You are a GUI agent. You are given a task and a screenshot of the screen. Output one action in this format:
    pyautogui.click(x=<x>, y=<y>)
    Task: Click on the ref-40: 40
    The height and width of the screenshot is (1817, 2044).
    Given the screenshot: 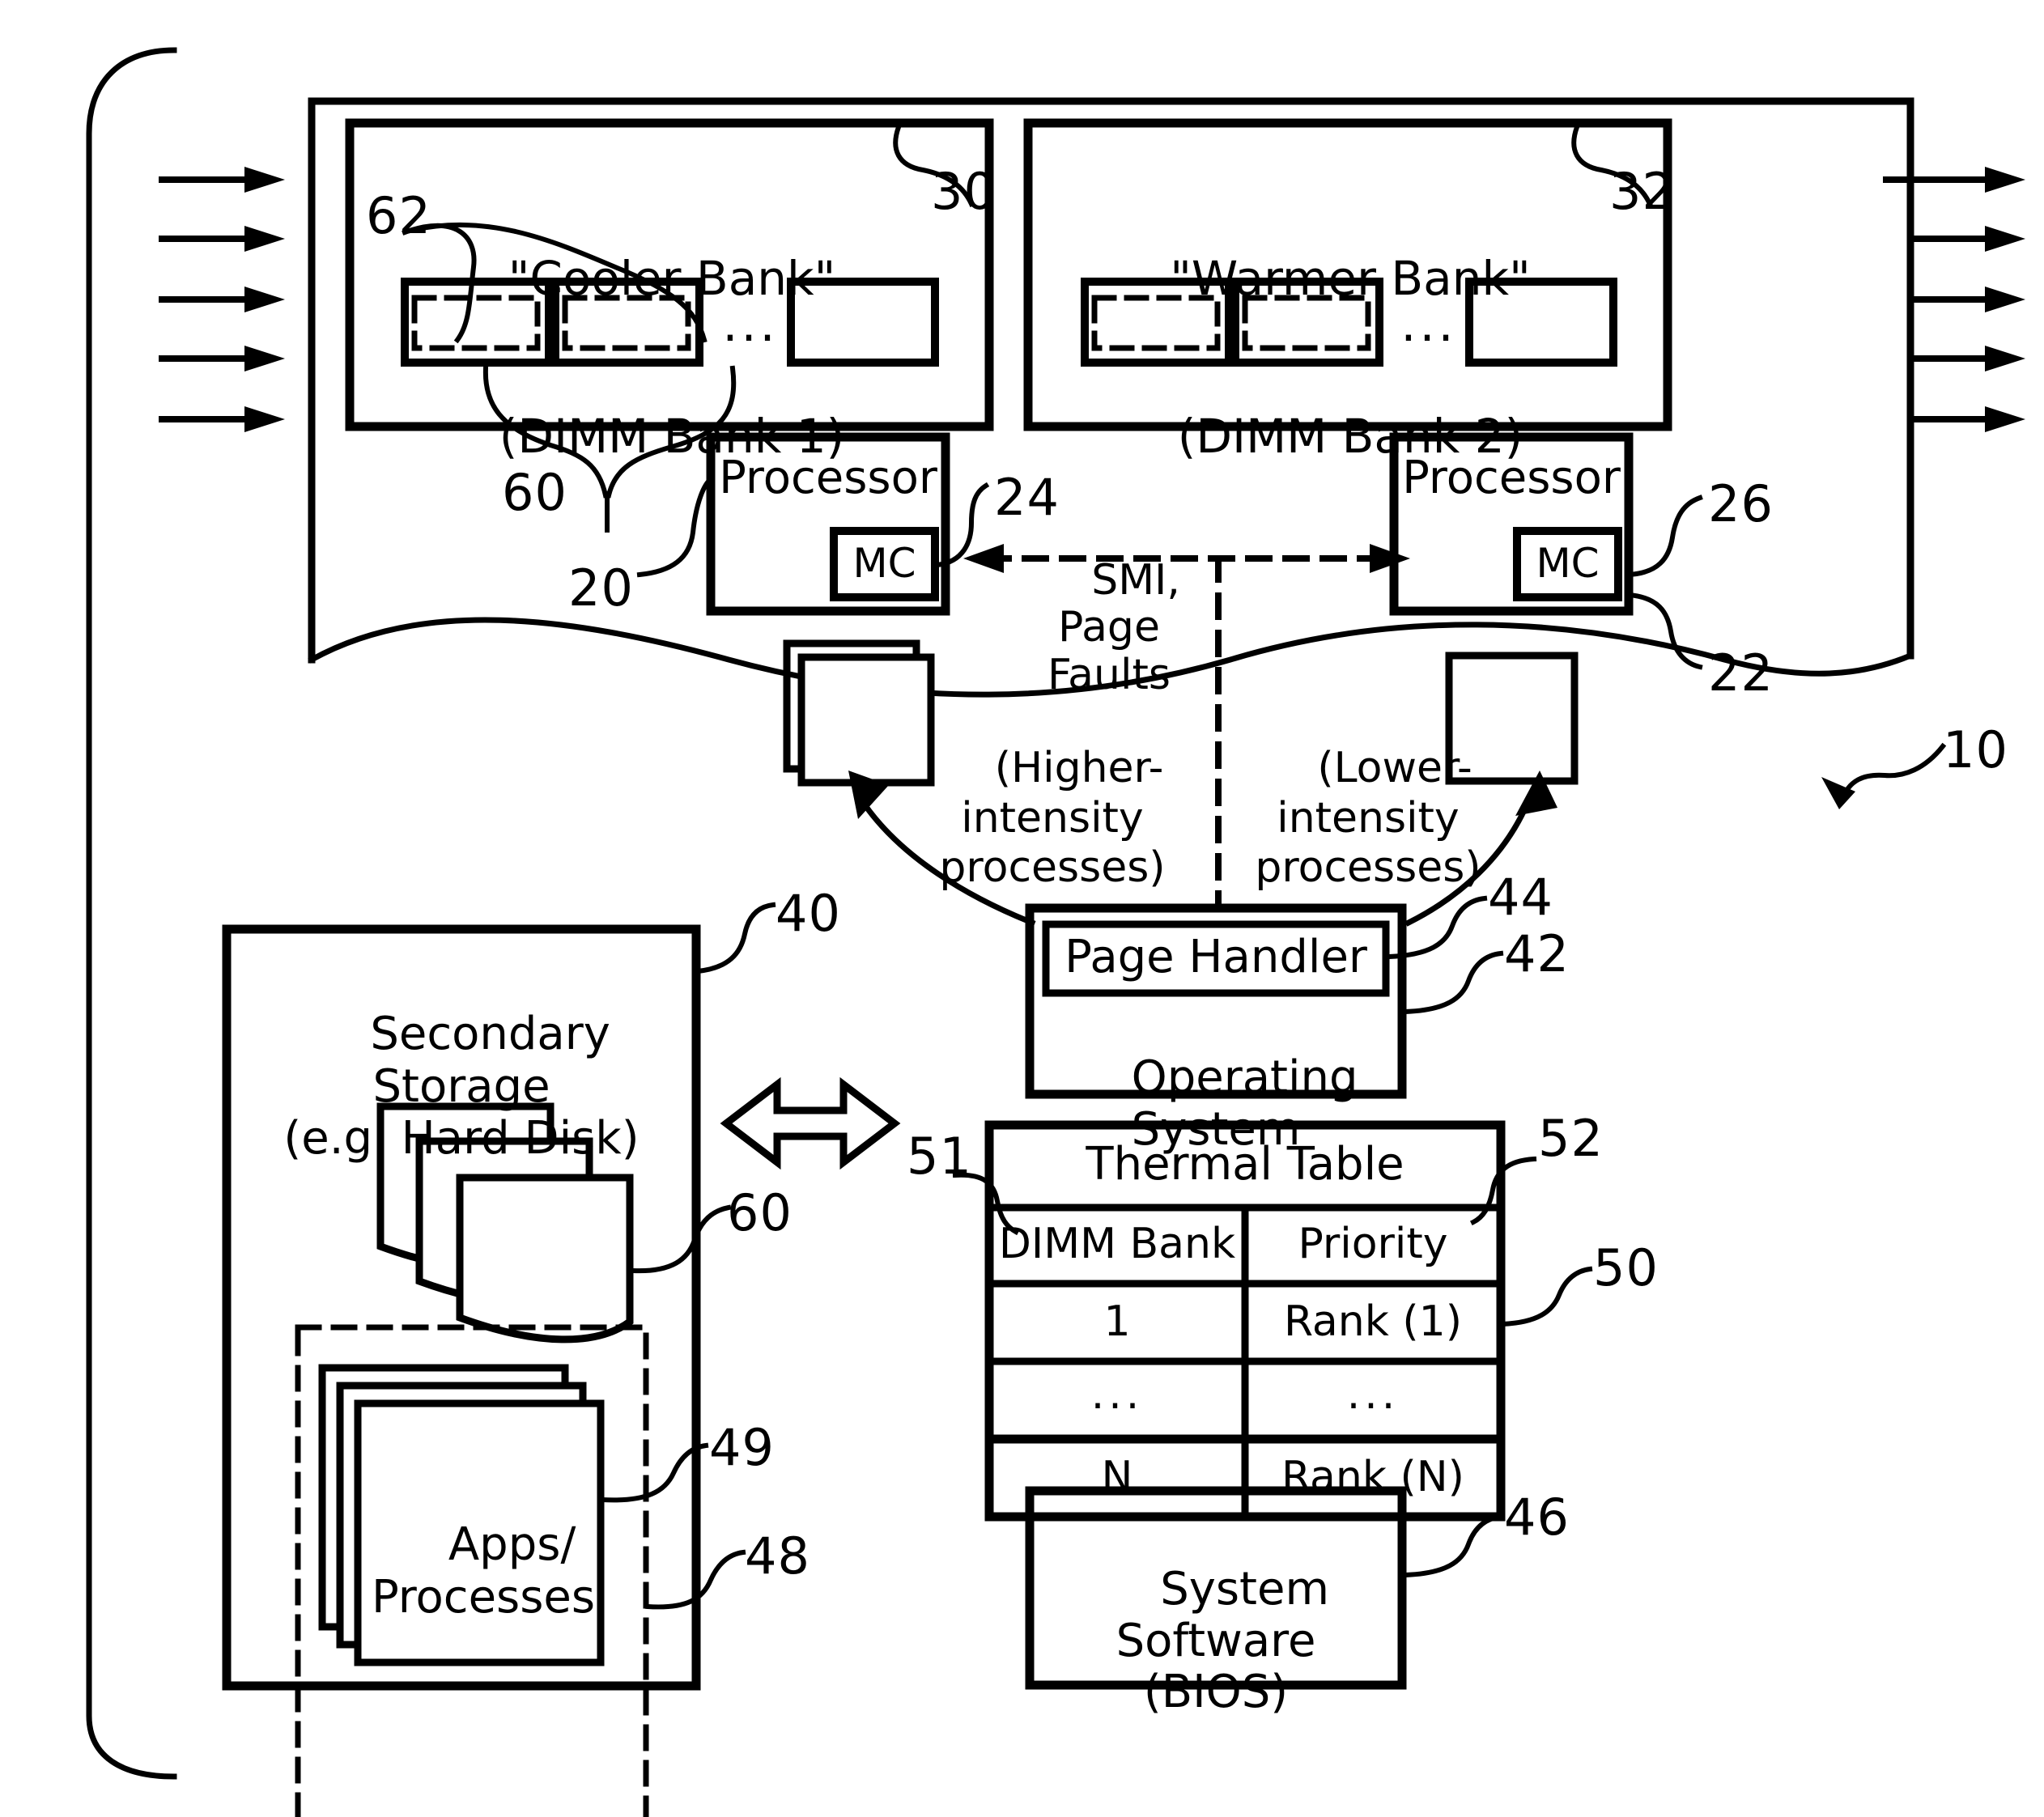 What is the action you would take?
    pyautogui.click(x=808, y=913)
    